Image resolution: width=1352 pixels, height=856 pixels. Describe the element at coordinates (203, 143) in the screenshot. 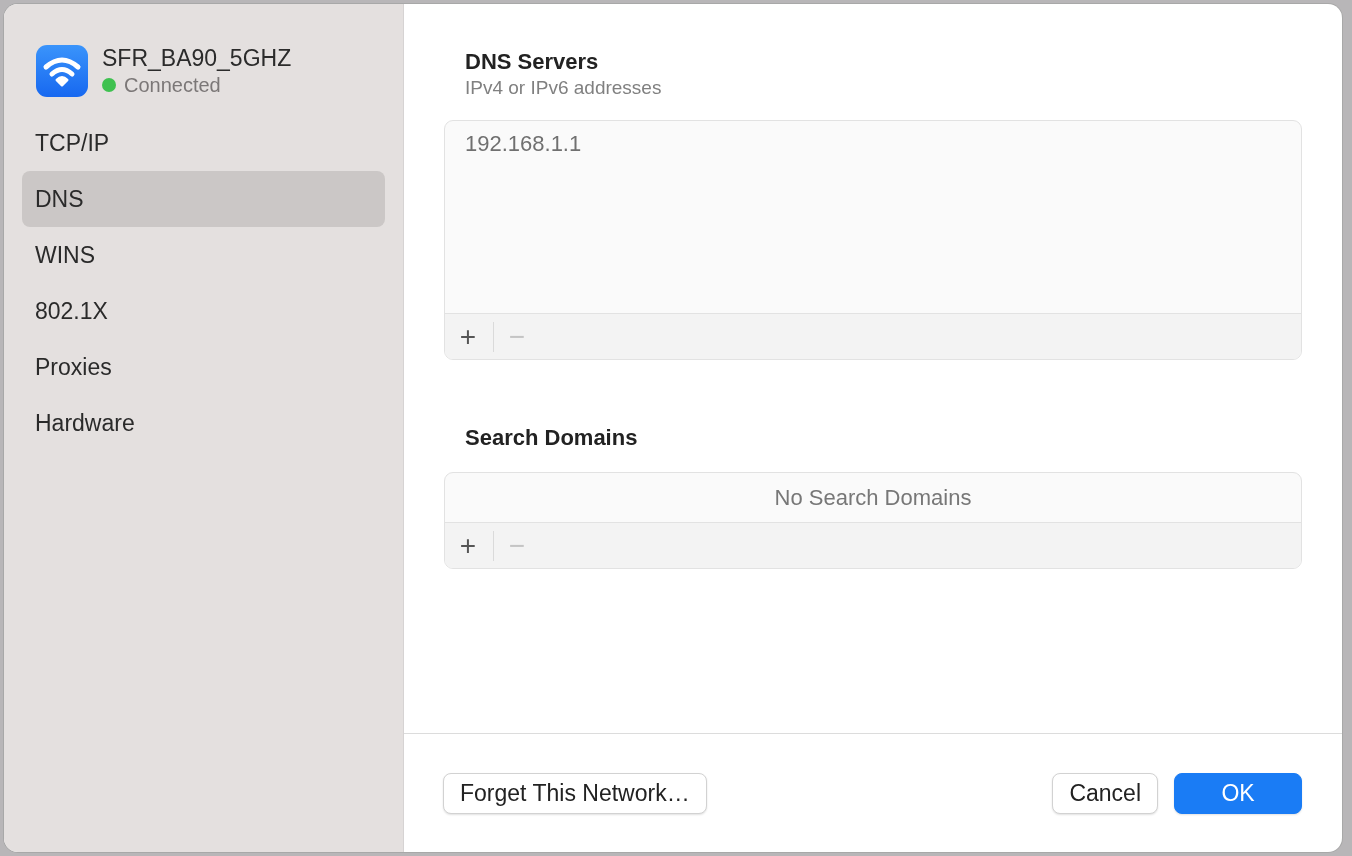

I see `sidebar-item: TCP/IP` at that location.